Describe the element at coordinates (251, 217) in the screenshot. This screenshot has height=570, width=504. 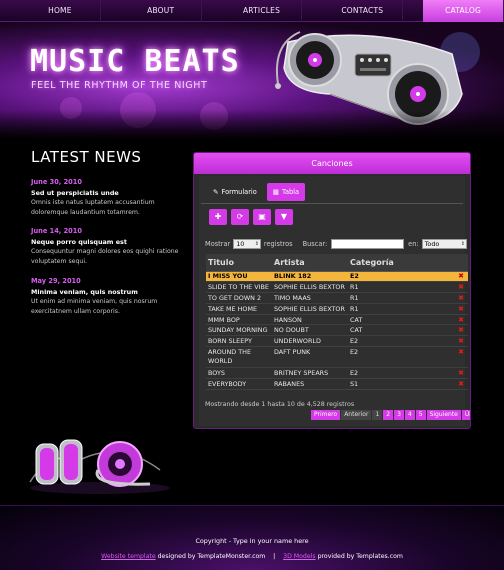
I see `table-toolbar: ✚ ⟳ ▣ ▼` at that location.